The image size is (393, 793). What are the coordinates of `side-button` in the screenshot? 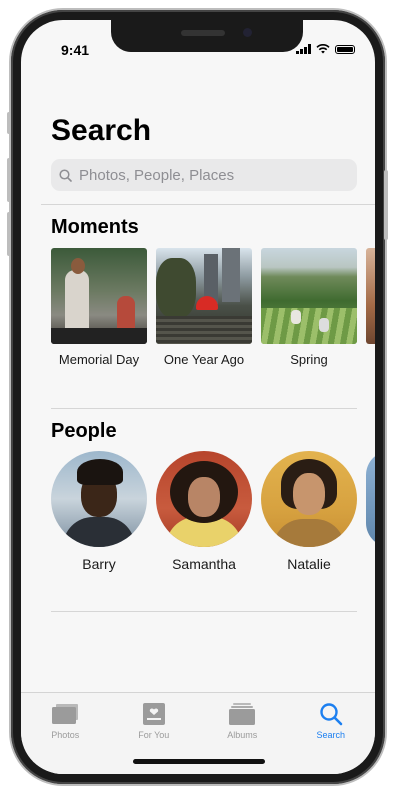 It's located at (386, 205).